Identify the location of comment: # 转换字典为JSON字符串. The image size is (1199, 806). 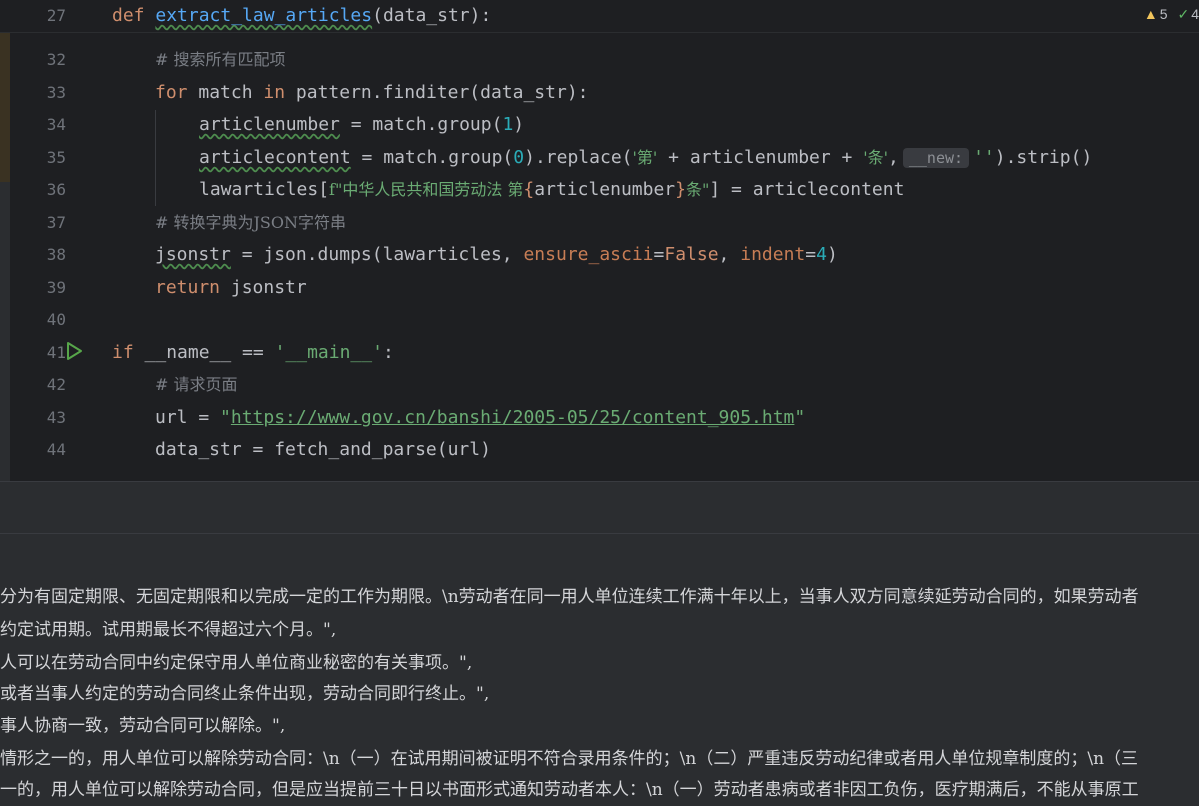
(250, 222).